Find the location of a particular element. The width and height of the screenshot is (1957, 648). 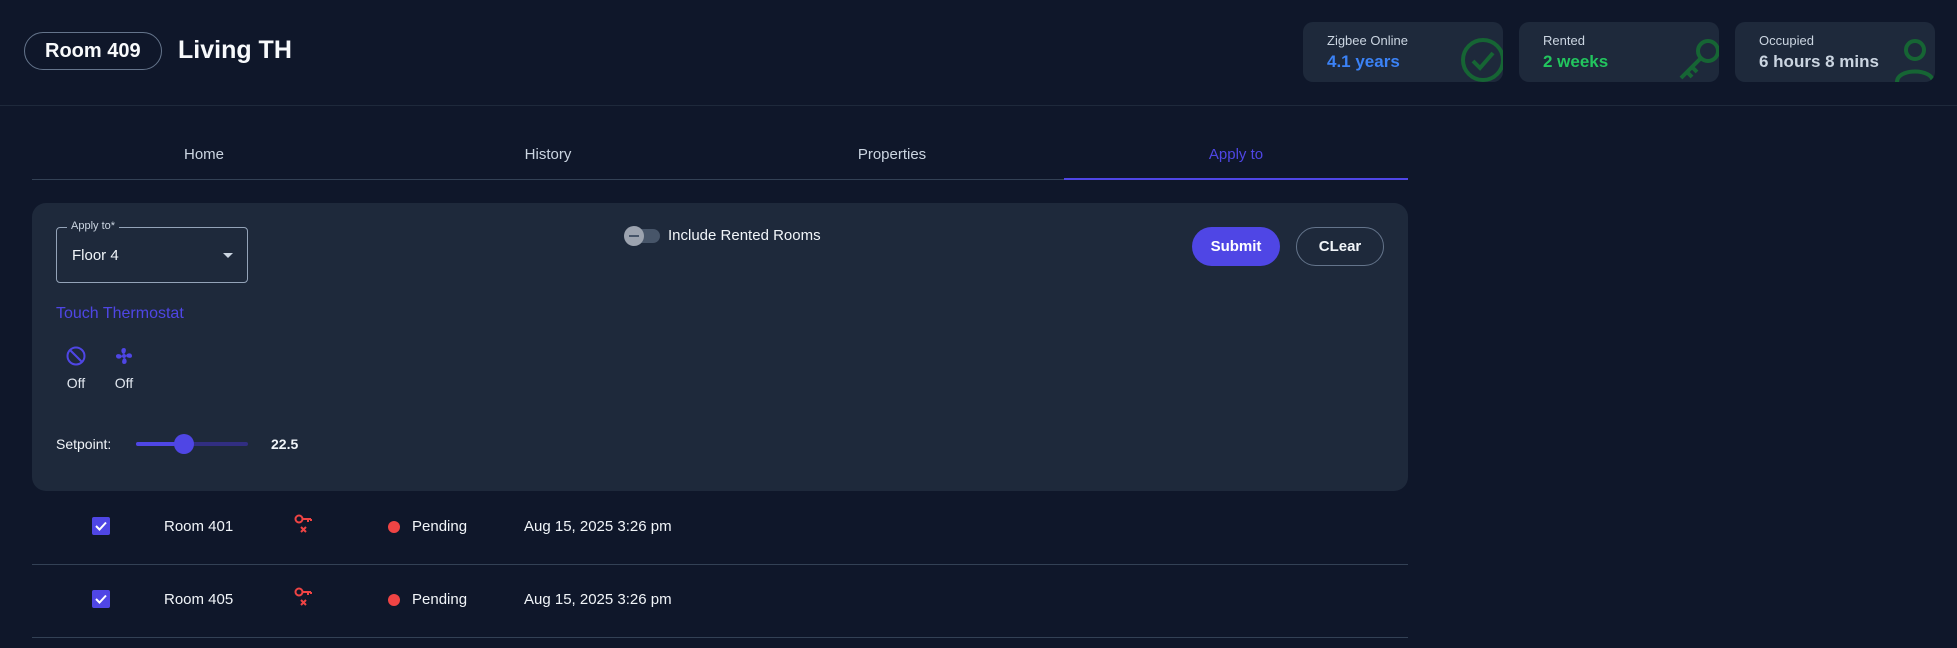

key-icon is located at coordinates (1699, 59).